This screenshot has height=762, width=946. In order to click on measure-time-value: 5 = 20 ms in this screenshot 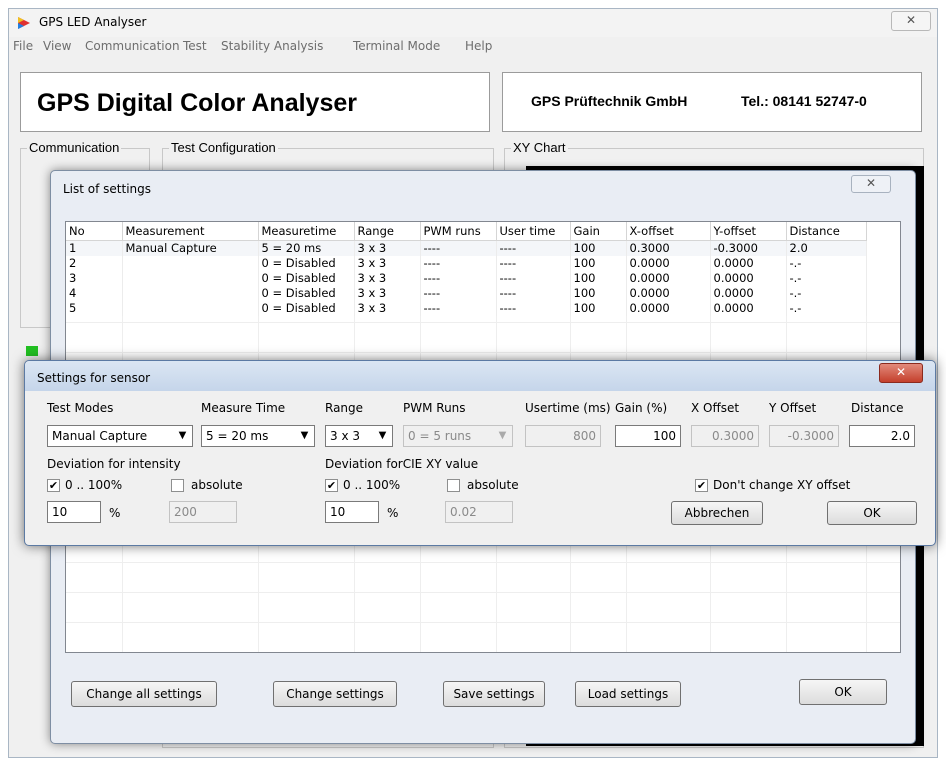, I will do `click(237, 436)`.